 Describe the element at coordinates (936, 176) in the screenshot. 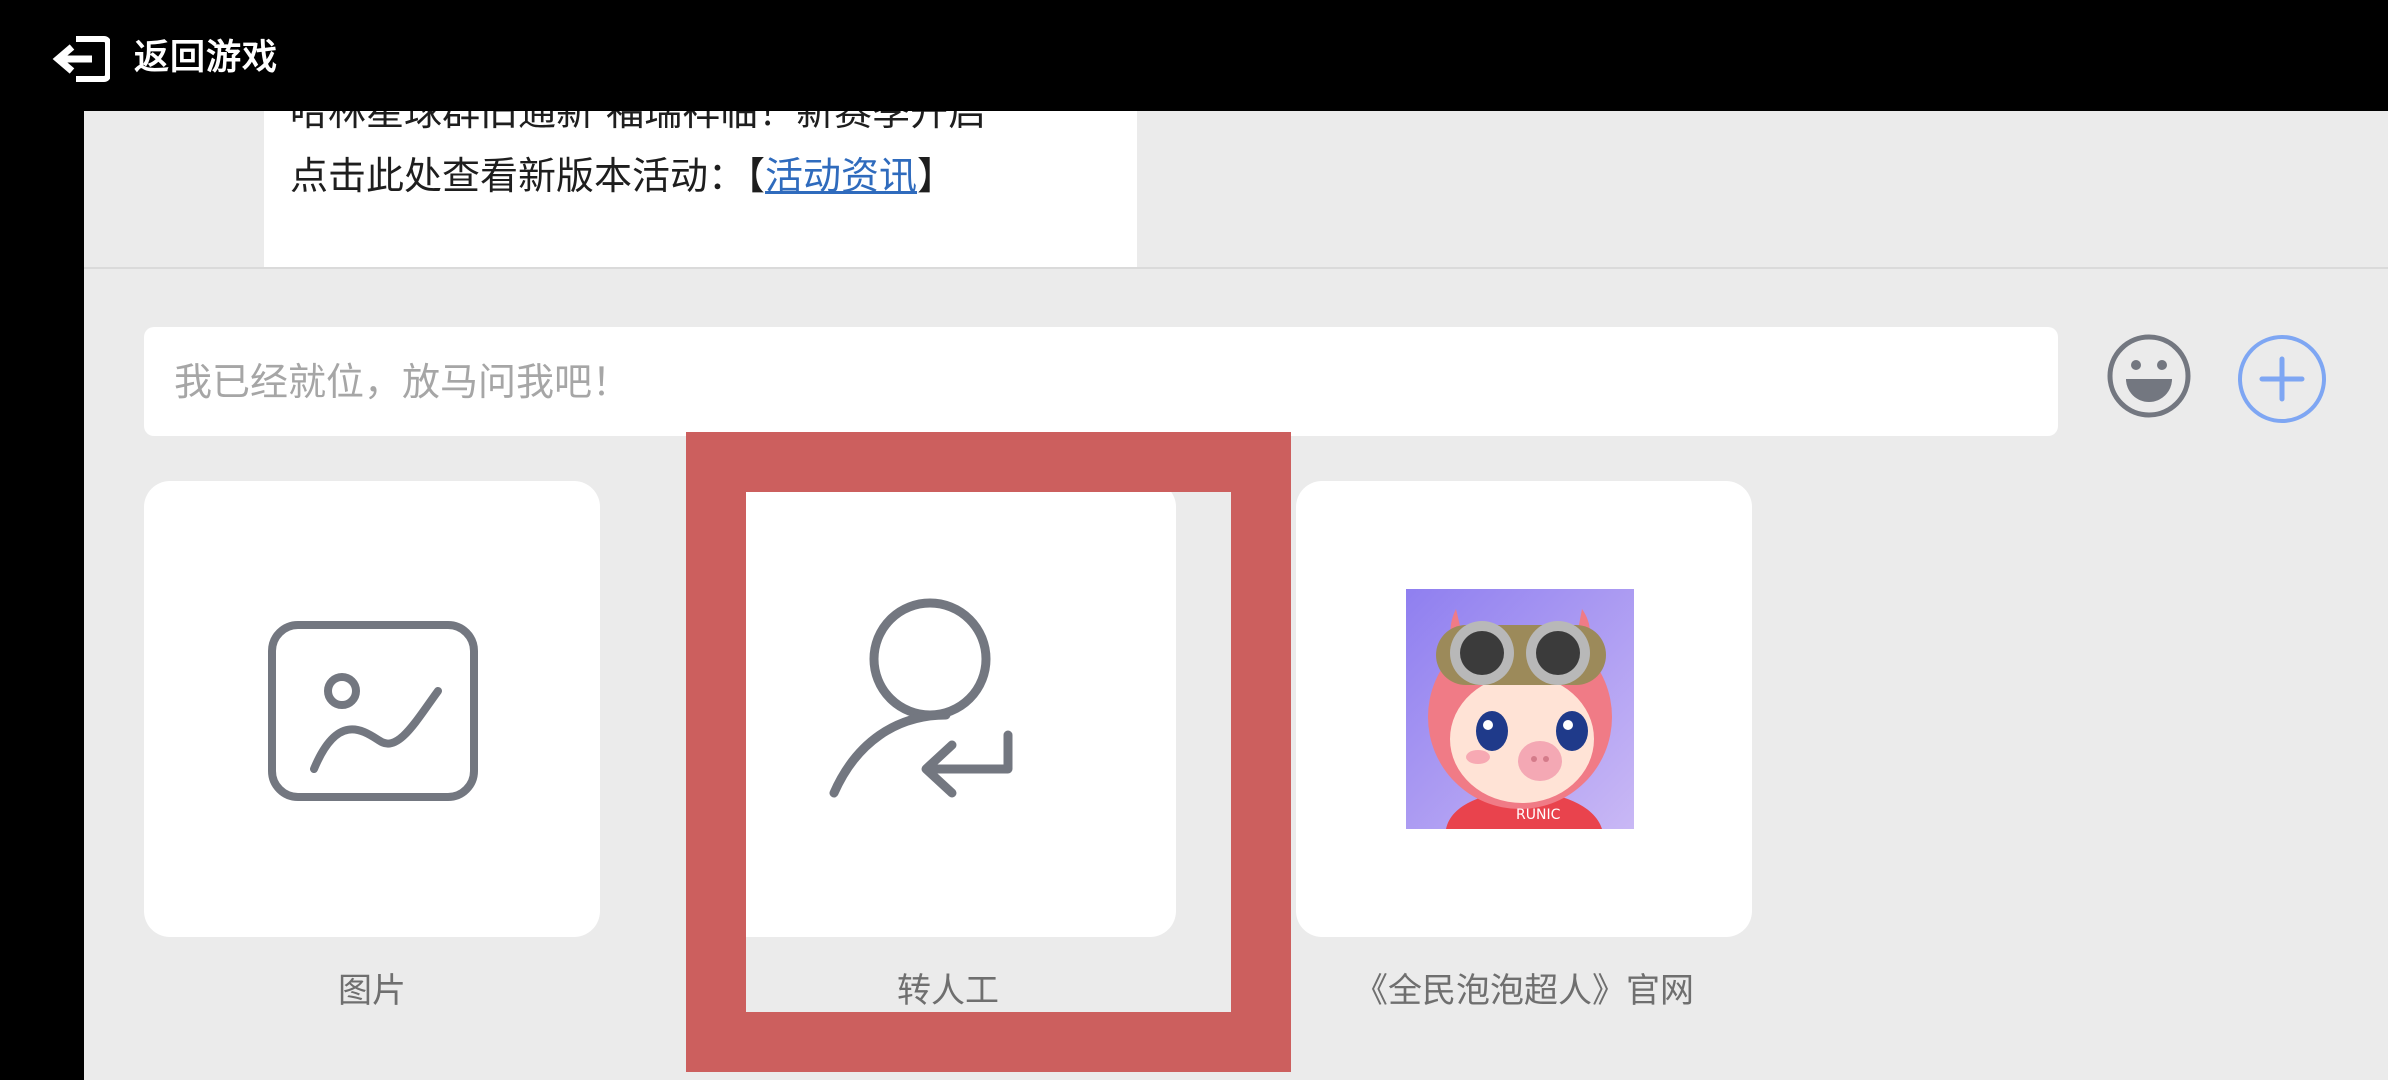

I see `message-line-2-suffix: 】` at that location.